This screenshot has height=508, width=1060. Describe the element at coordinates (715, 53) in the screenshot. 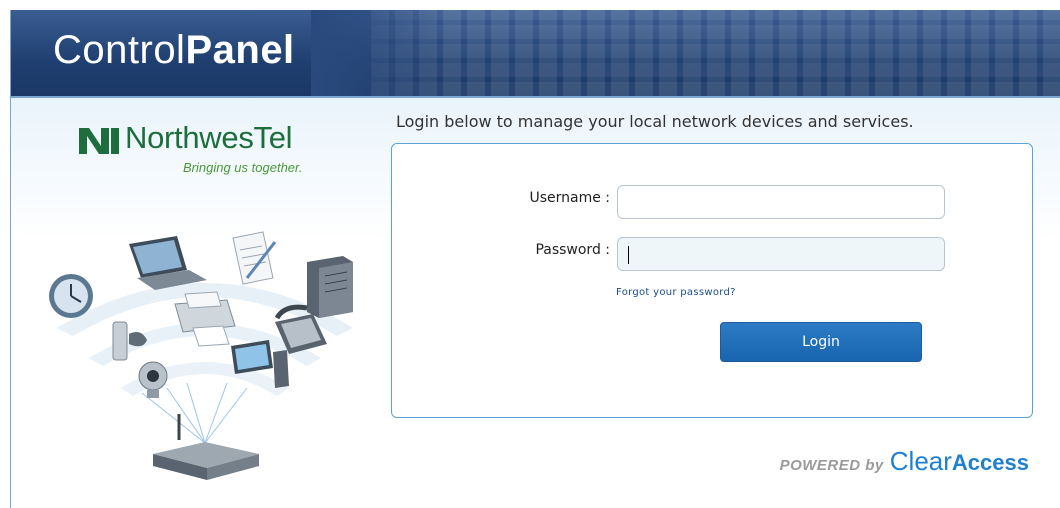

I see `header-pattern` at that location.